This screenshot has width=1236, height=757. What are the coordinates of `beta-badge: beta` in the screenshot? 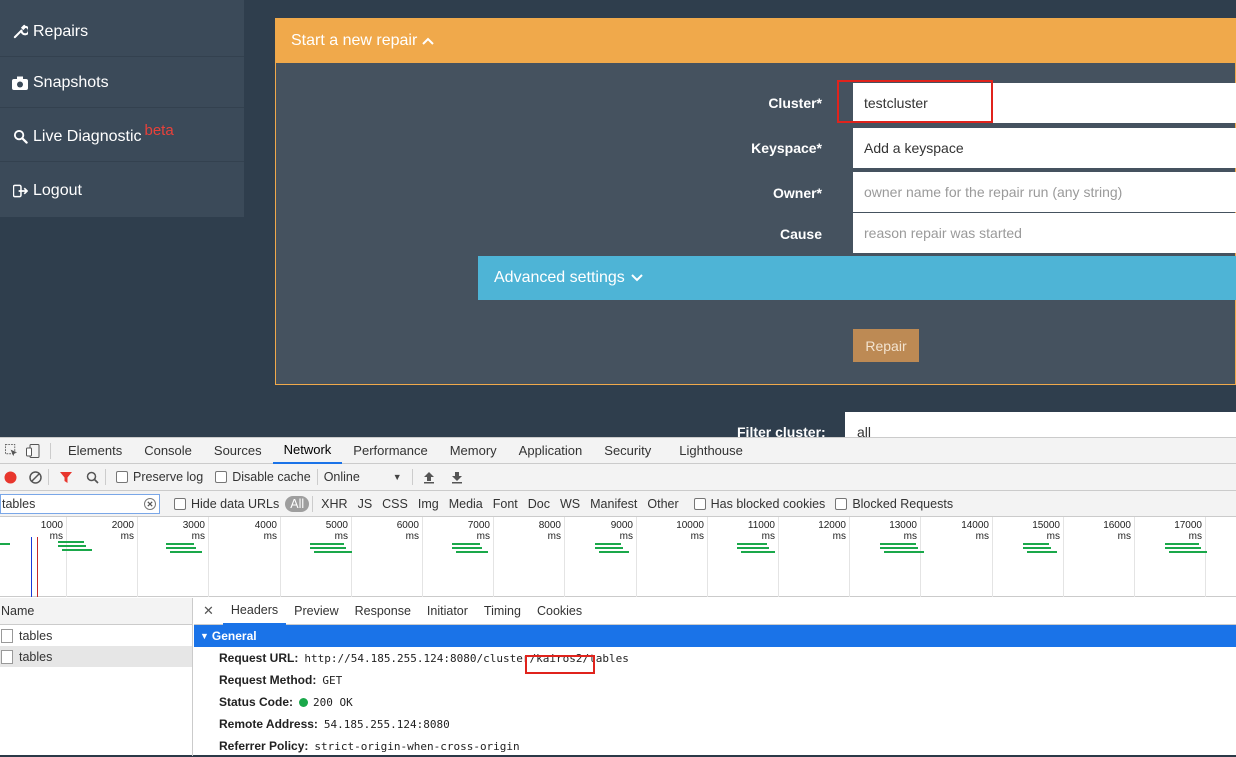 It's located at (159, 130).